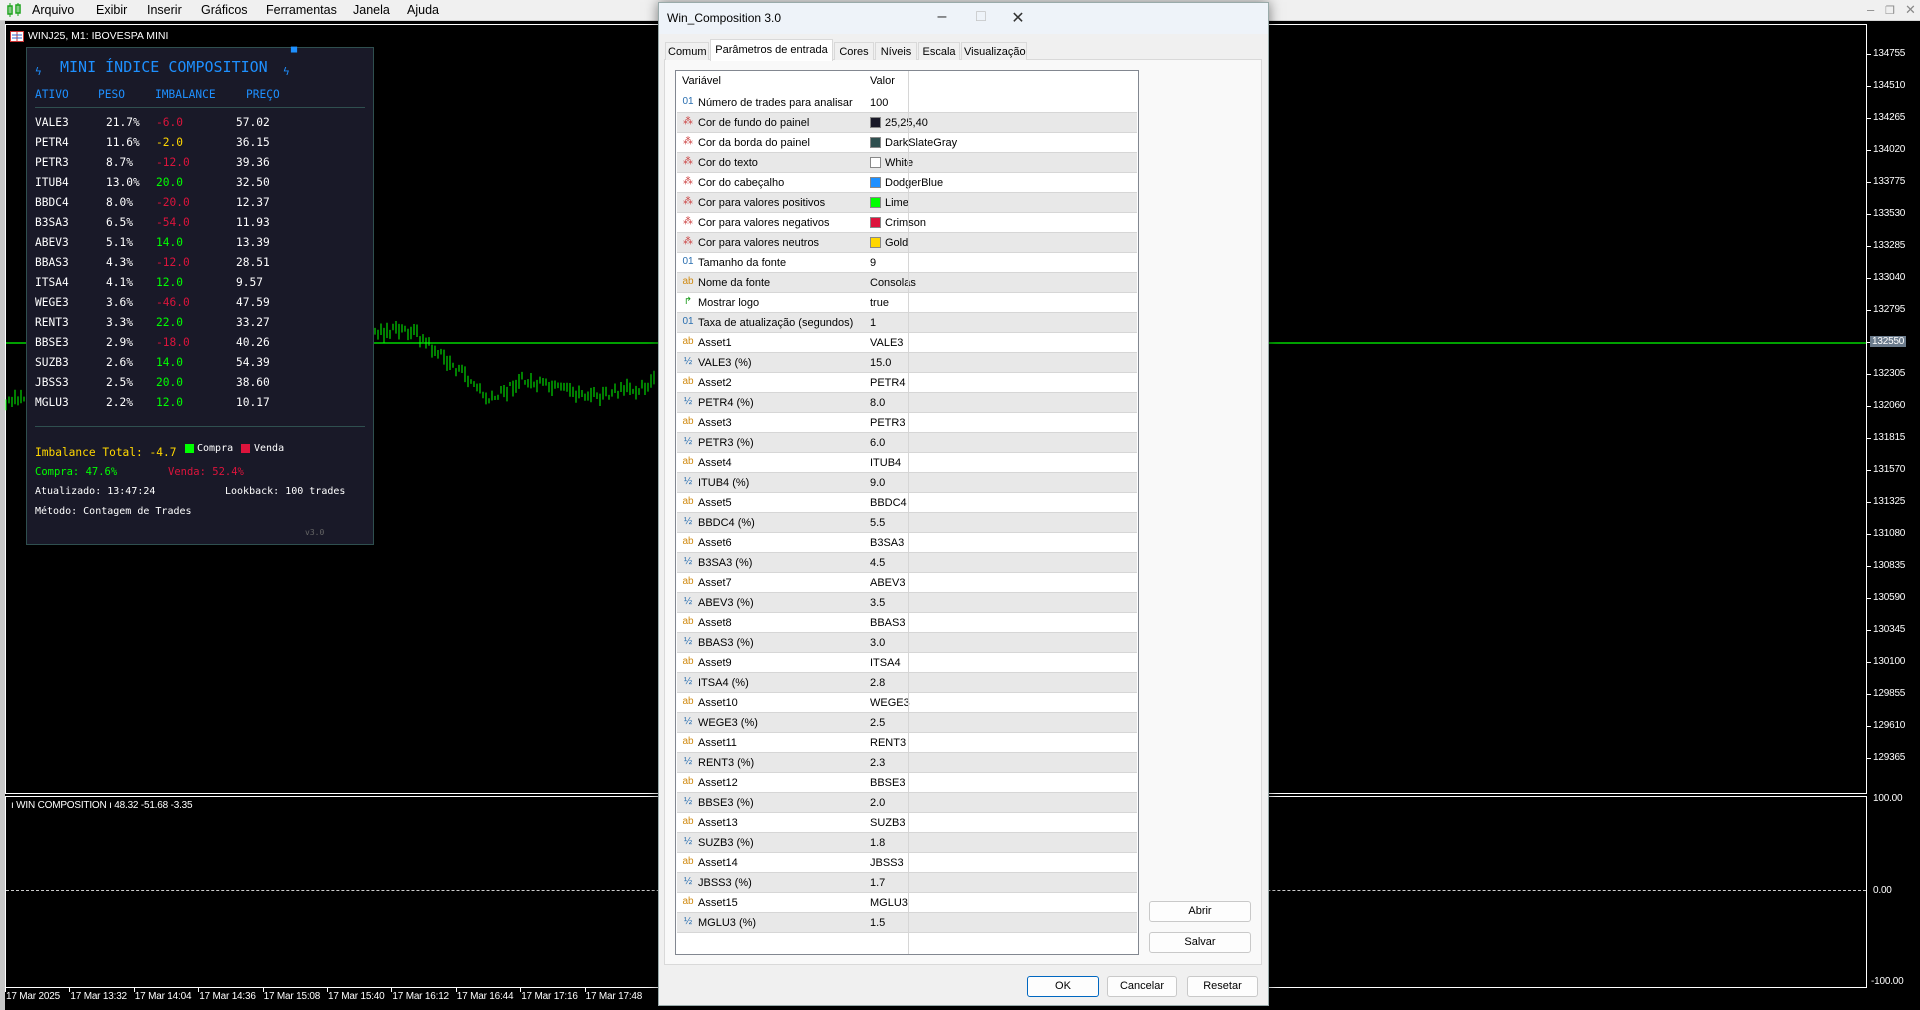 The width and height of the screenshot is (1920, 1010). Describe the element at coordinates (897, 203) in the screenshot. I see `param-value: Lime` at that location.